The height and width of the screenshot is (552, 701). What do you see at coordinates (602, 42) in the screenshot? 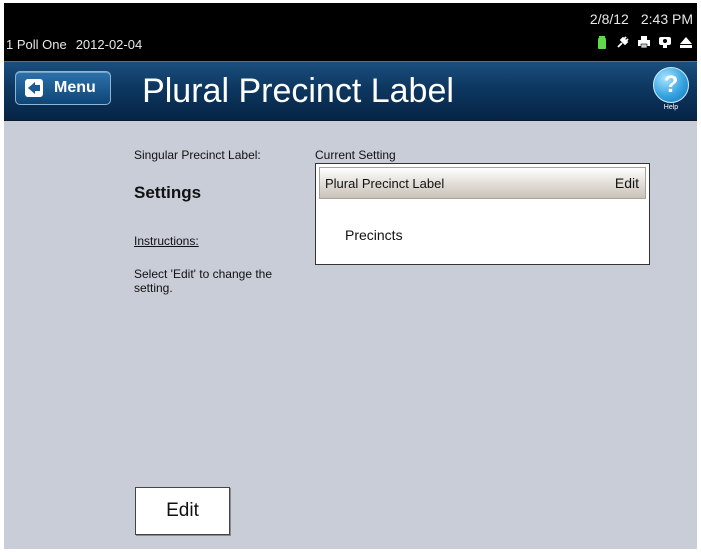
I see `battery-icon` at bounding box center [602, 42].